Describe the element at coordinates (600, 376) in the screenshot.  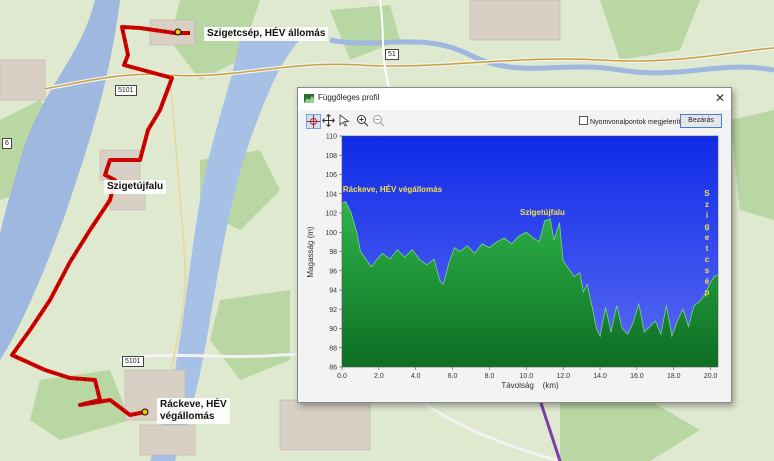
I see `x-tick-label: 14.0` at that location.